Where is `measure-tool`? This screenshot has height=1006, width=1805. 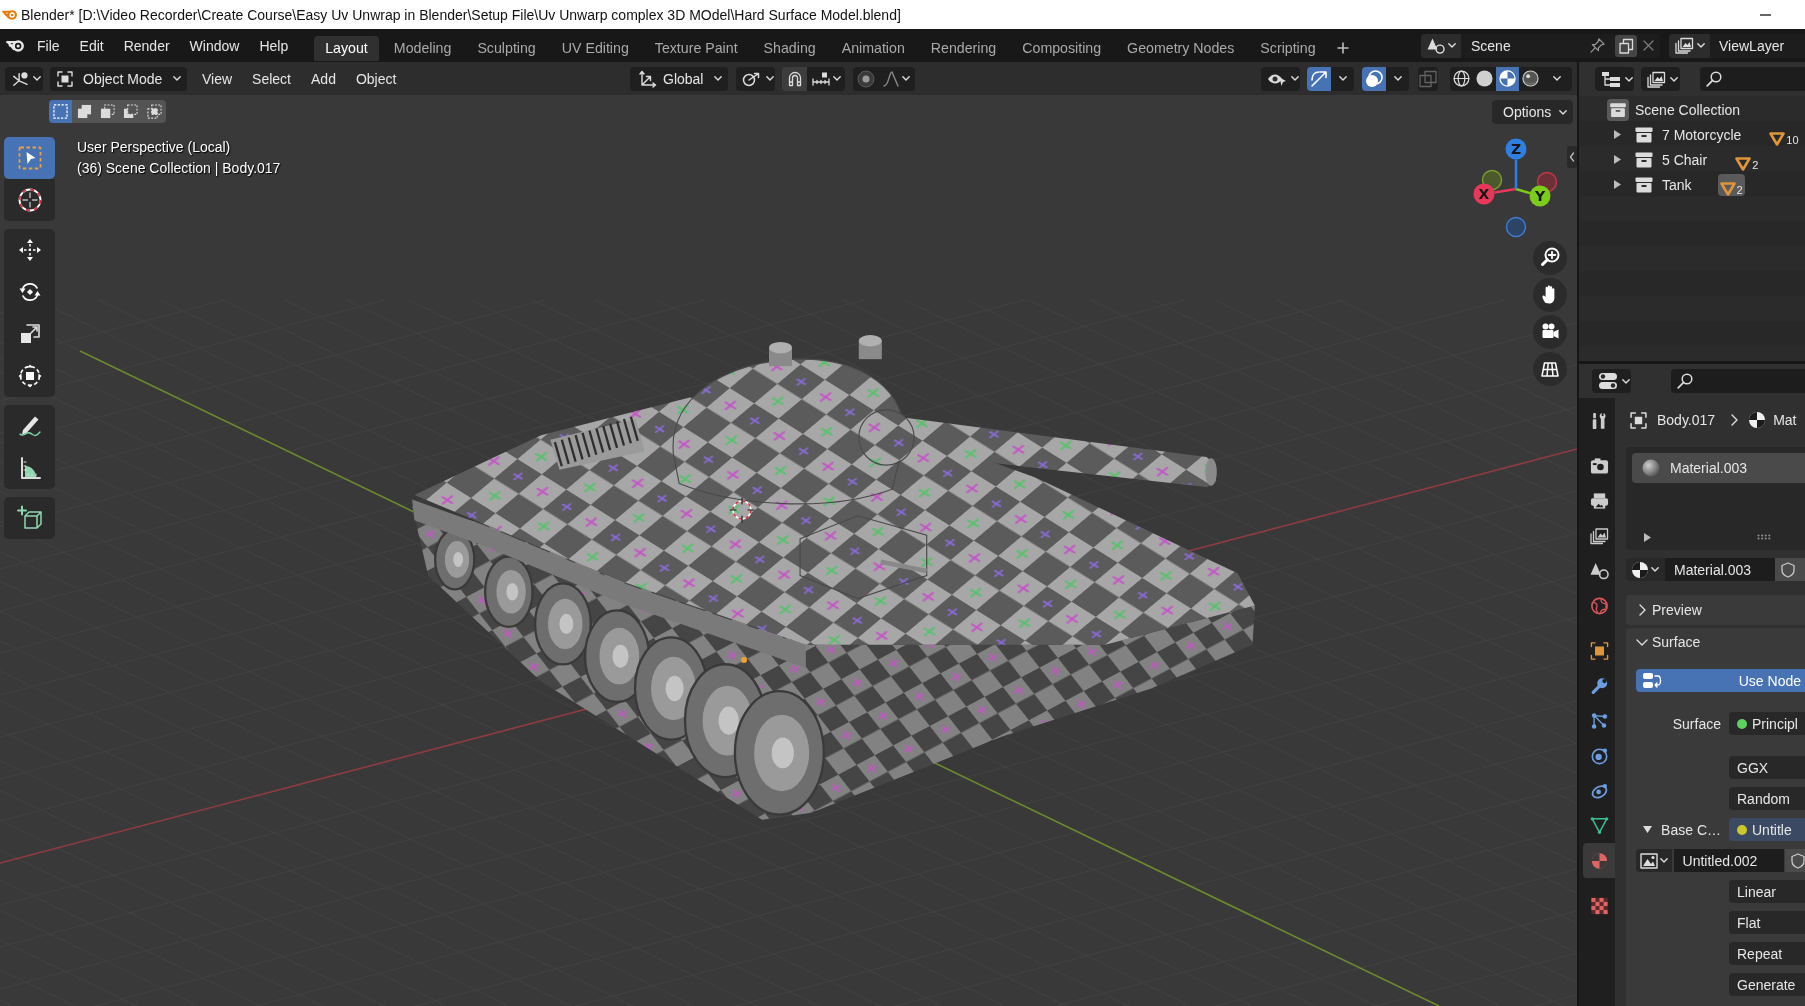
measure-tool is located at coordinates (29, 468).